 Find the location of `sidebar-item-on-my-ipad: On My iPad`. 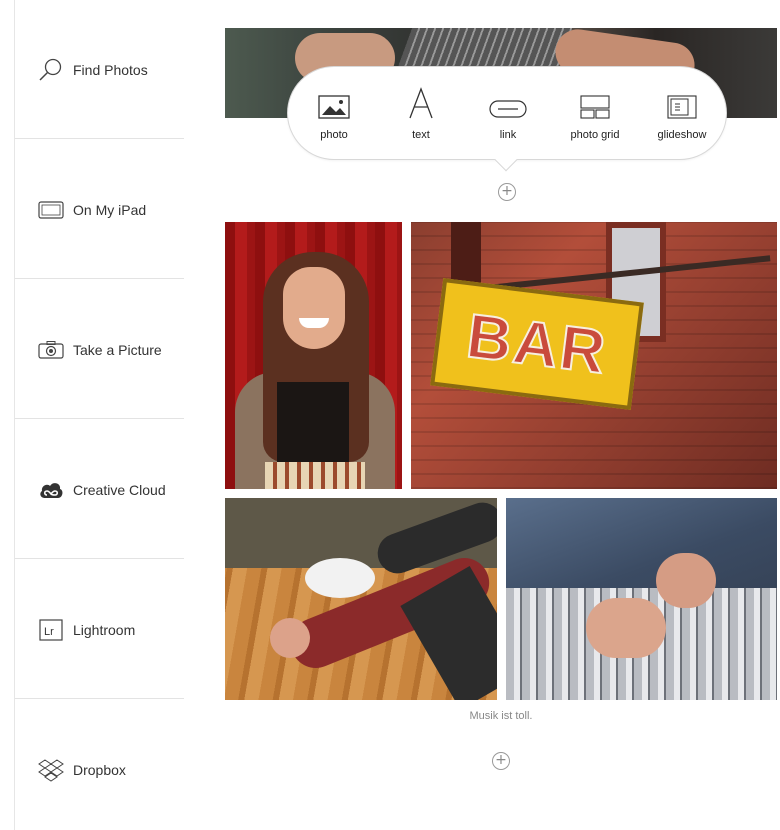

sidebar-item-on-my-ipad: On My iPad is located at coordinates (99, 209).